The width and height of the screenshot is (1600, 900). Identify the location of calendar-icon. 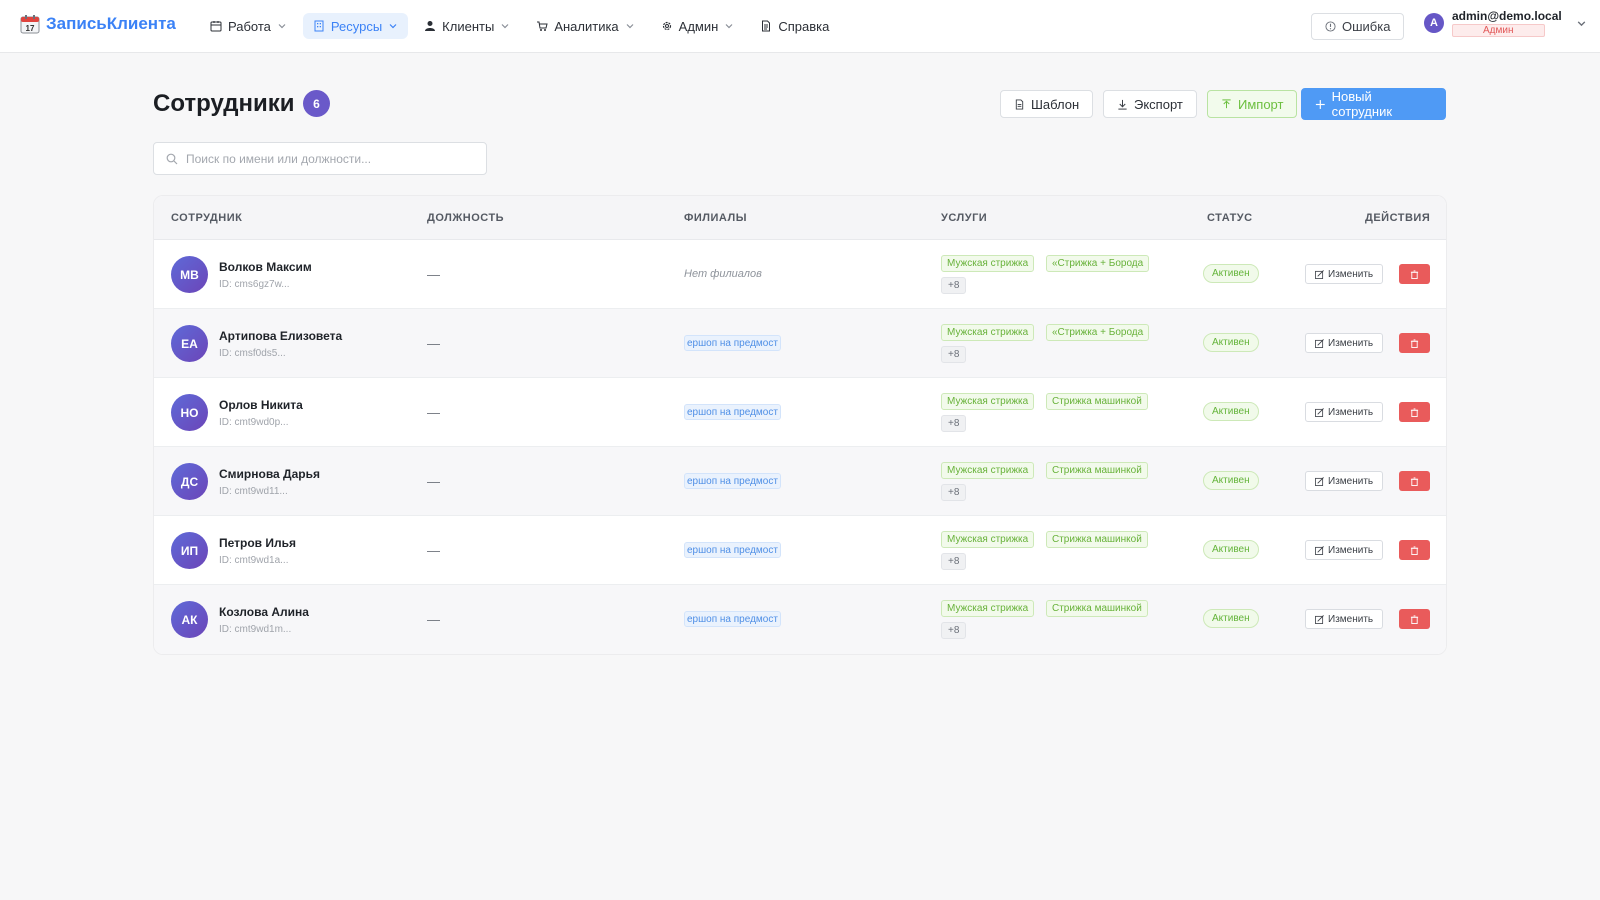
(216, 26).